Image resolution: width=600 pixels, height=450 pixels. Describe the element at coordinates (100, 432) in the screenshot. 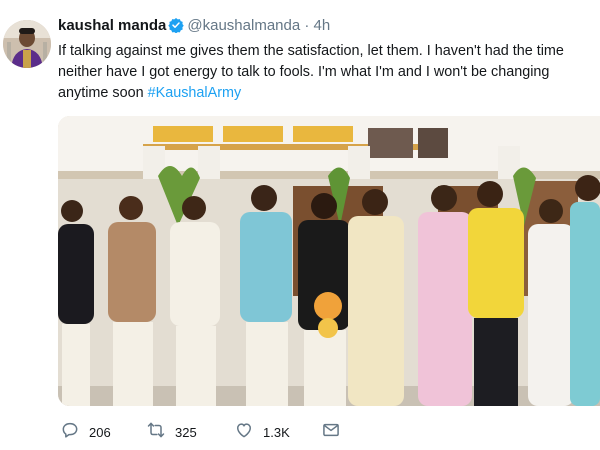

I see `reply-count: 206` at that location.